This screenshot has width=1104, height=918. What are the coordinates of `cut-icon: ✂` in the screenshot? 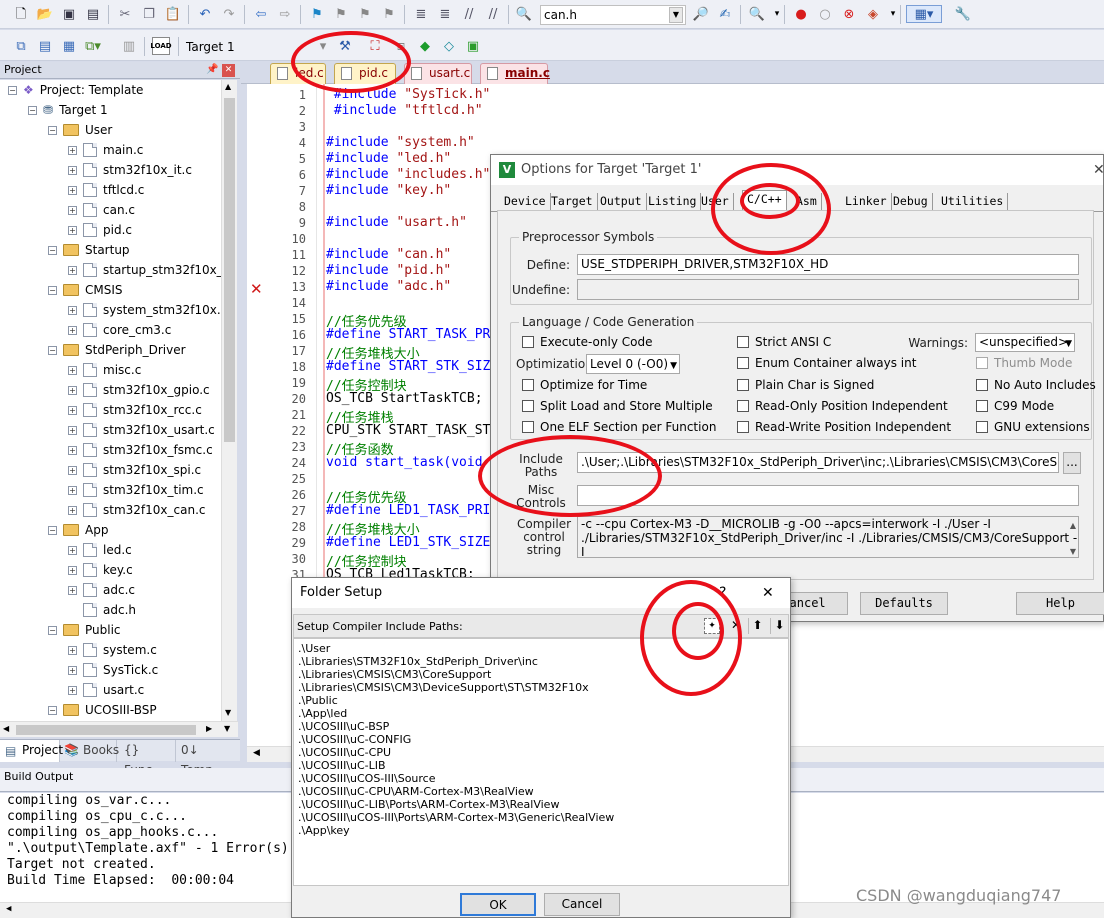 It's located at (125, 14).